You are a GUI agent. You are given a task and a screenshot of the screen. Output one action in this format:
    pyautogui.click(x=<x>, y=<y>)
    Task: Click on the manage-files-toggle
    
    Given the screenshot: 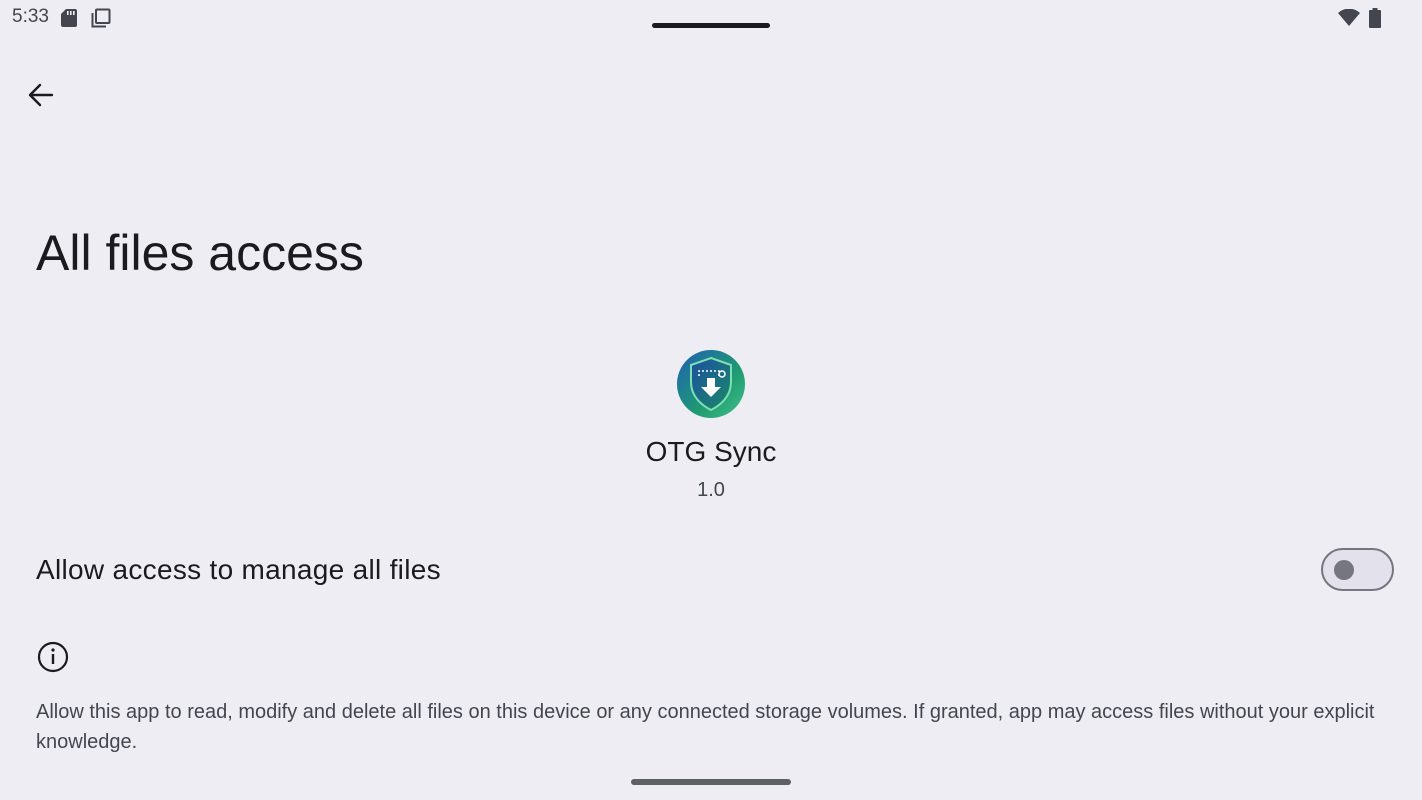 What is the action you would take?
    pyautogui.click(x=1357, y=569)
    